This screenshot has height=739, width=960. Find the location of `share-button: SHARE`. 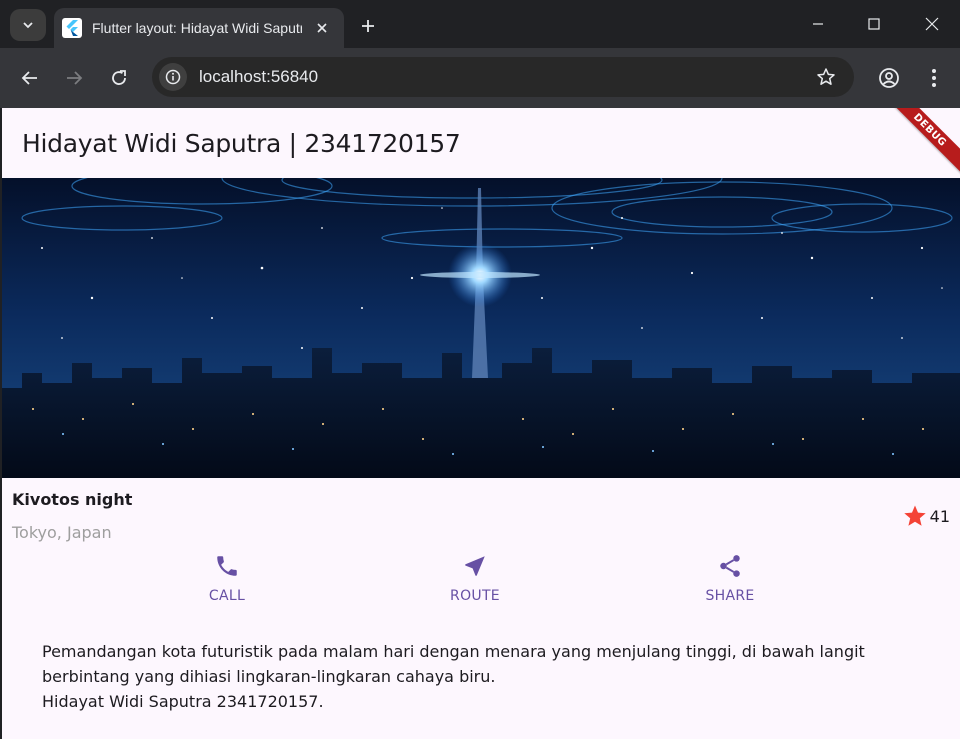

share-button: SHARE is located at coordinates (730, 578).